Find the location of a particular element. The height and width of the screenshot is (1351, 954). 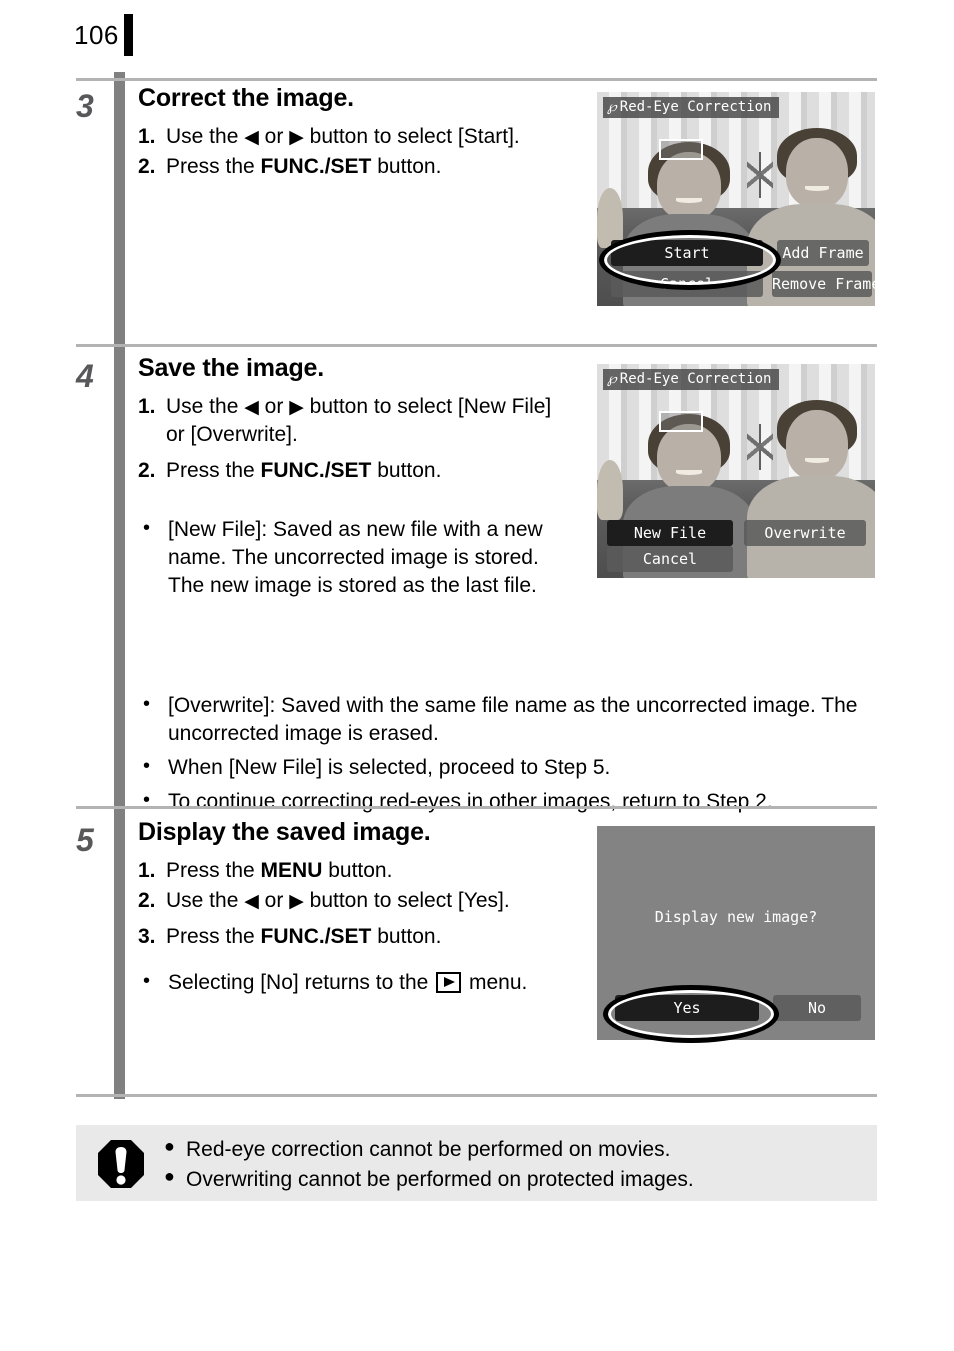

step-3-number: 3 is located at coordinates (85, 106).